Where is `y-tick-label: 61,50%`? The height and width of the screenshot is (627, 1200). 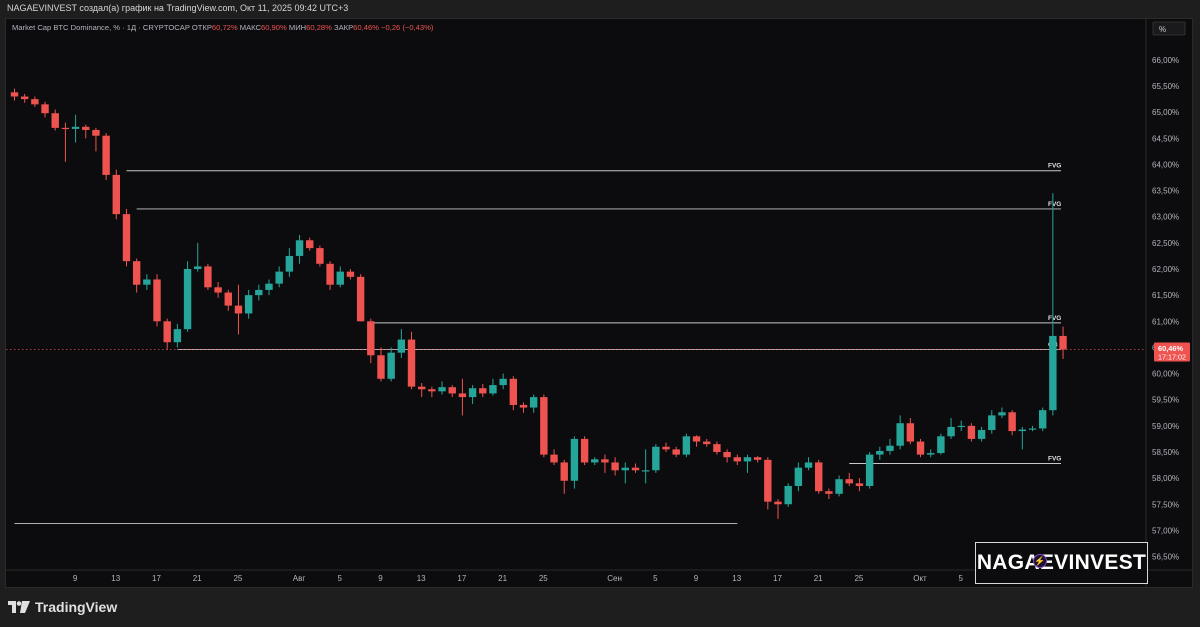 y-tick-label: 61,50% is located at coordinates (1165, 295).